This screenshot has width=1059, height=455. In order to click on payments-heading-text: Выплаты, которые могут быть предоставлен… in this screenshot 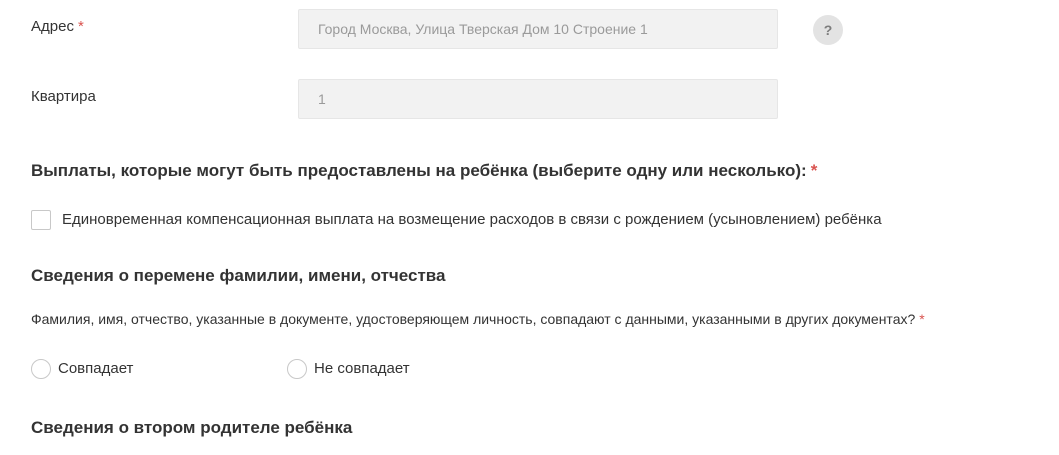, I will do `click(419, 170)`.